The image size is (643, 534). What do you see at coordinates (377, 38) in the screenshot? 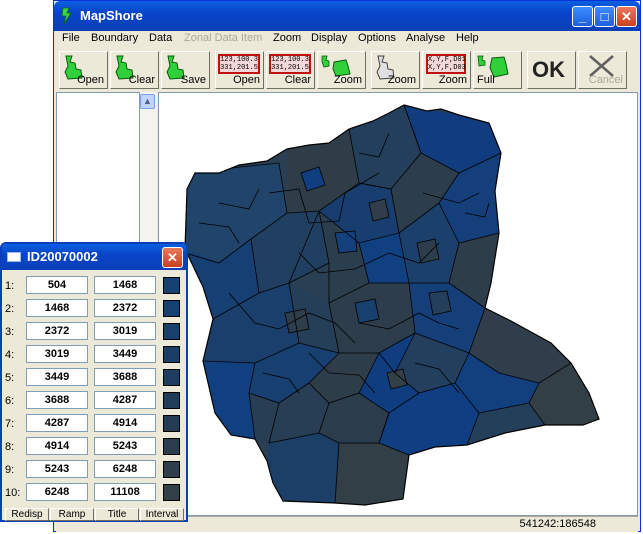
I see `menu-options: Options` at bounding box center [377, 38].